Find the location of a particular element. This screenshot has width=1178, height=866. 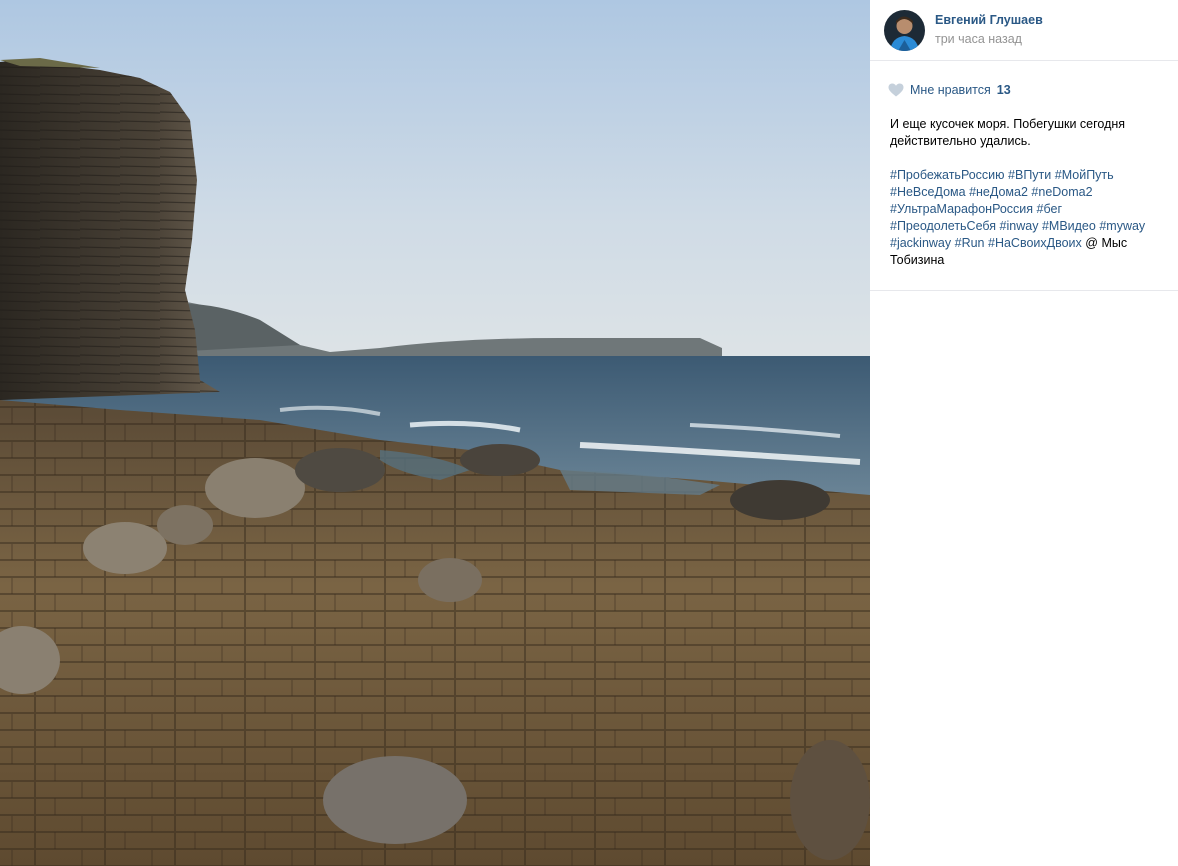

hashtag-link: #УльтраМарафонРоссия is located at coordinates (961, 209).